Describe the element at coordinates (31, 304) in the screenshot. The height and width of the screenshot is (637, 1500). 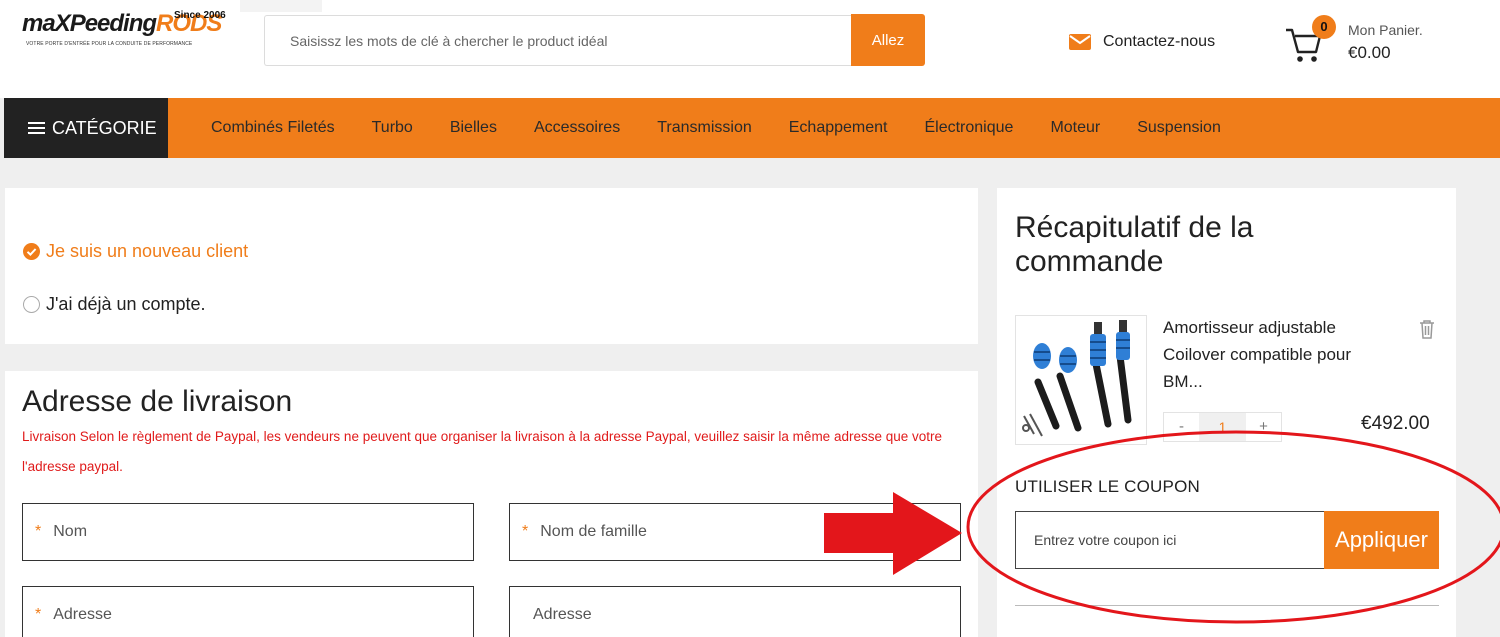
I see `radio-unchecked-icon` at that location.